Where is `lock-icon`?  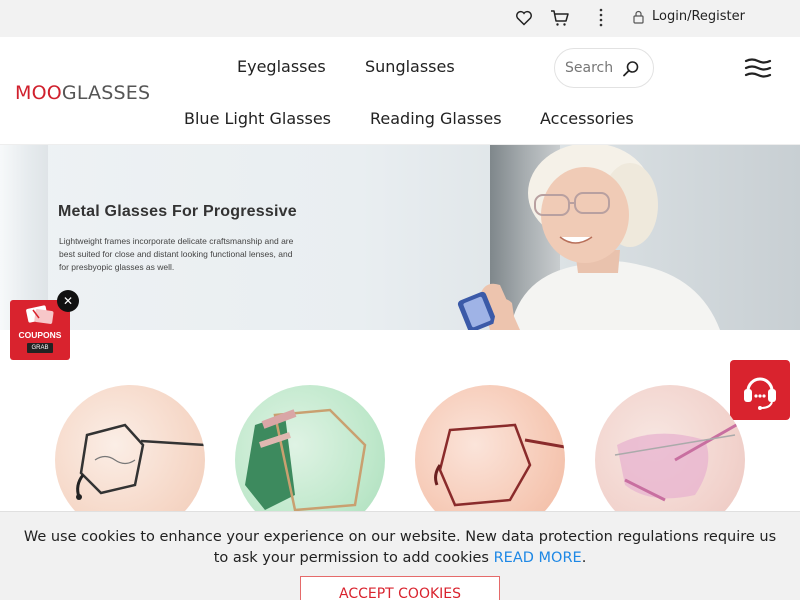 lock-icon is located at coordinates (638, 17).